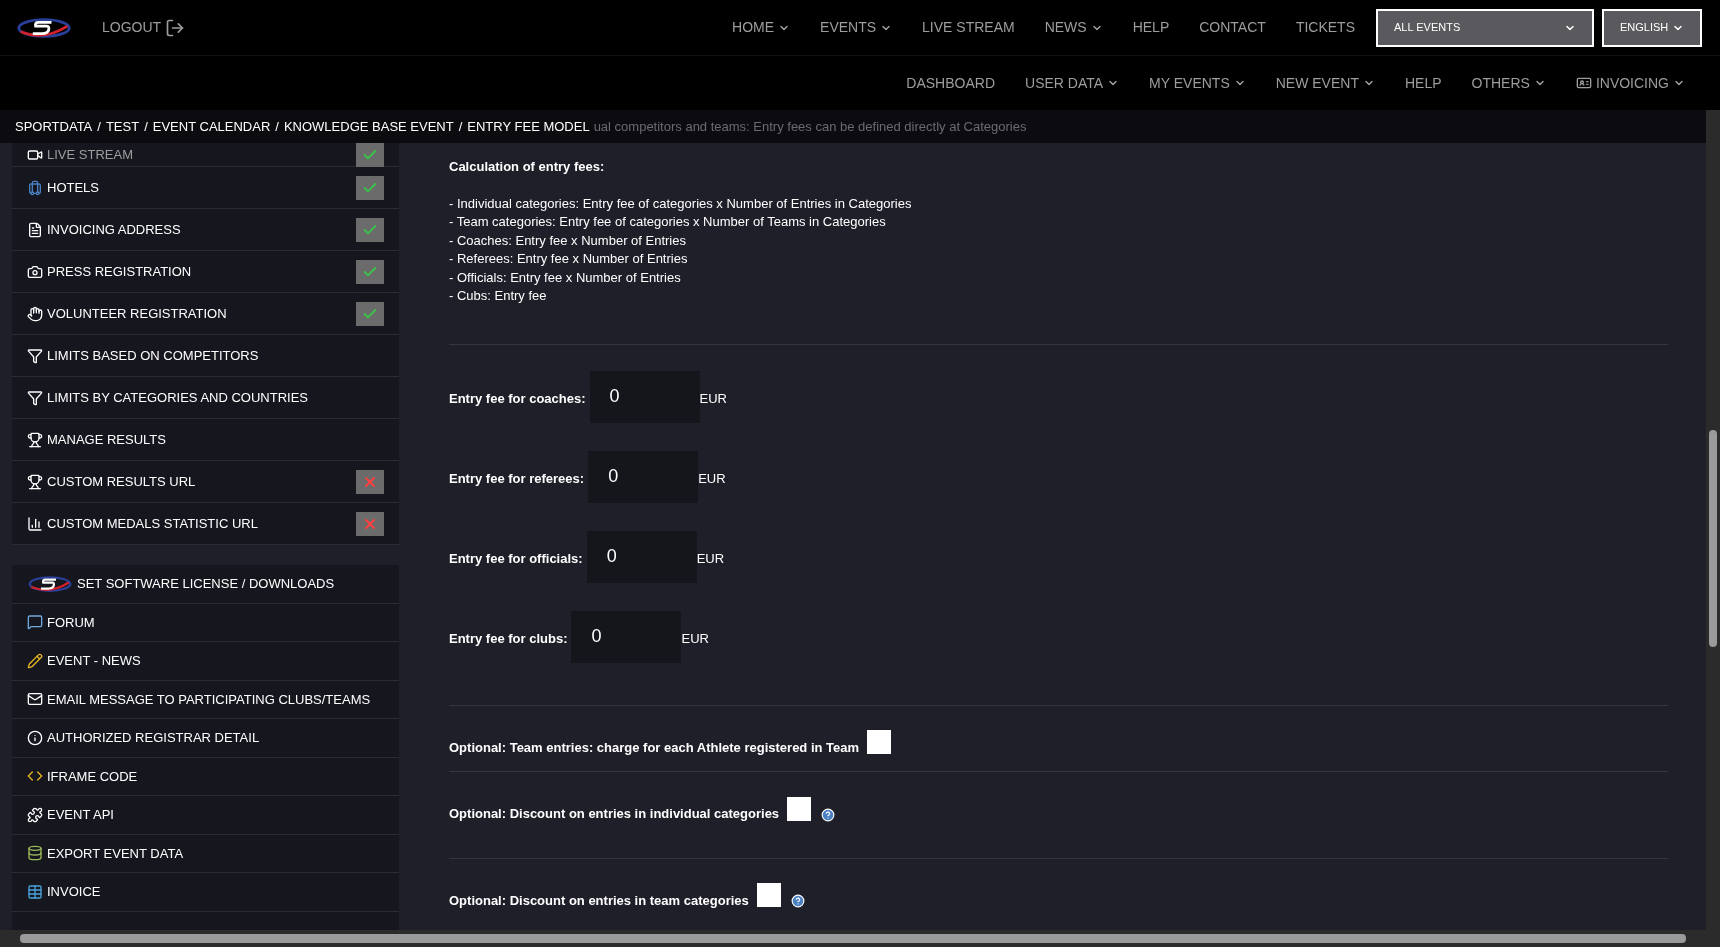 The height and width of the screenshot is (947, 1720). I want to click on nav-link: LIVE STREAM, so click(968, 27).